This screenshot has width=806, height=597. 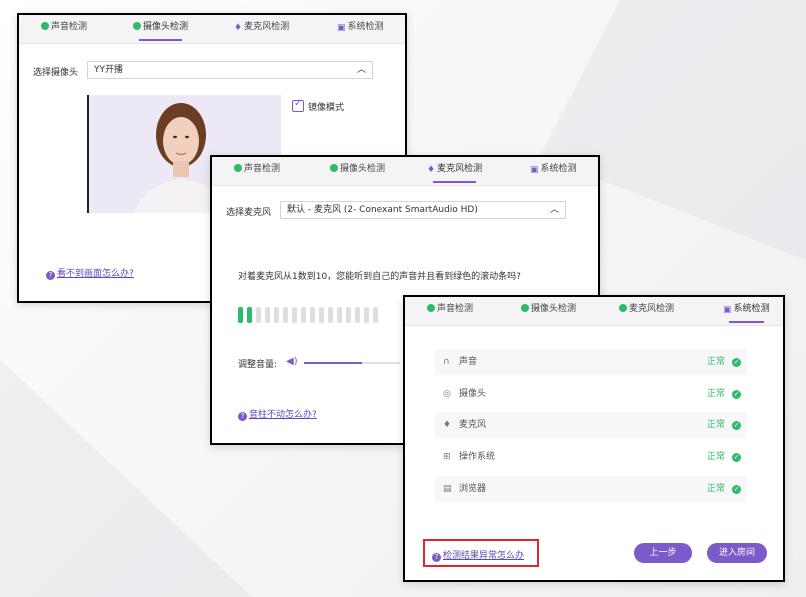 I want to click on microphone-help-text: 音柱不动怎么办?, so click(x=283, y=415).